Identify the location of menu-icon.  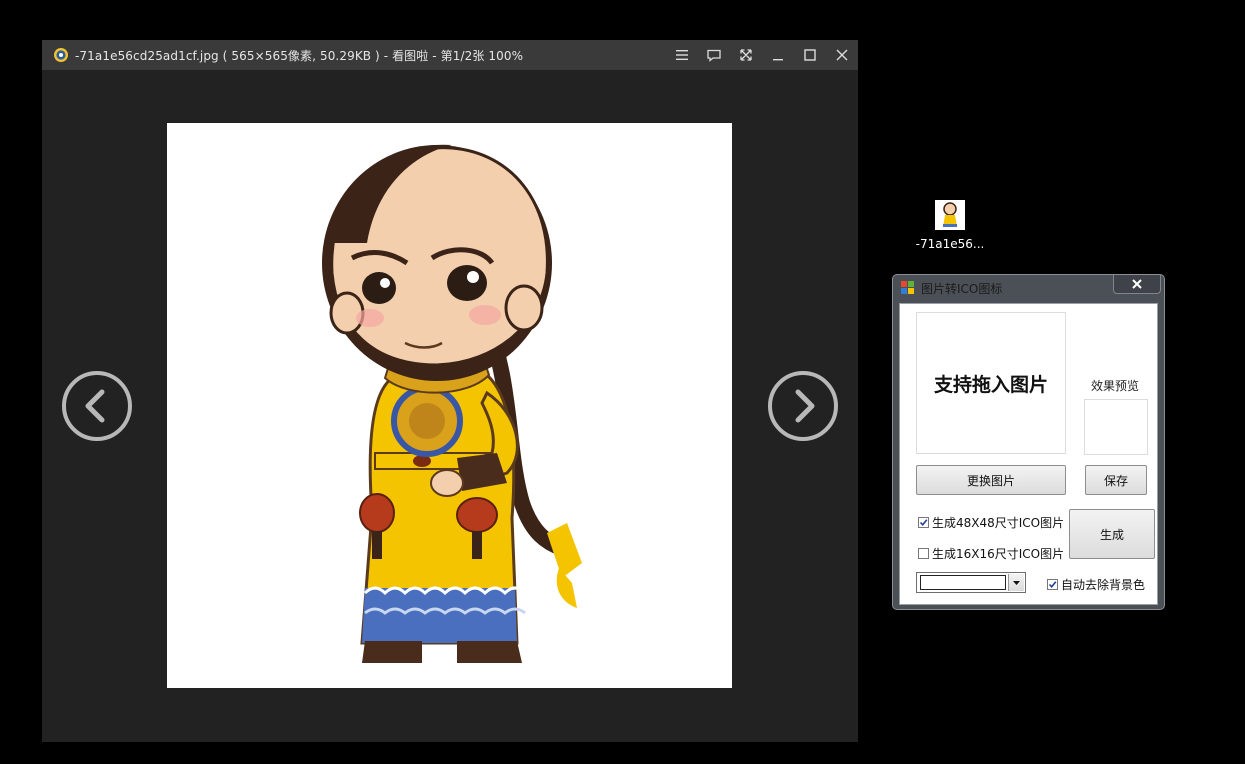
(682, 55).